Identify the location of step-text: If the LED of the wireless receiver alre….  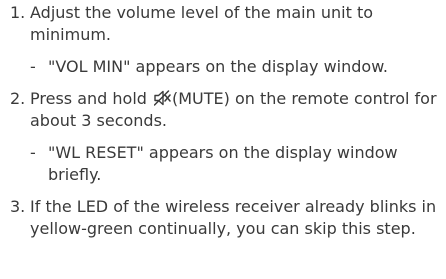
(233, 217).